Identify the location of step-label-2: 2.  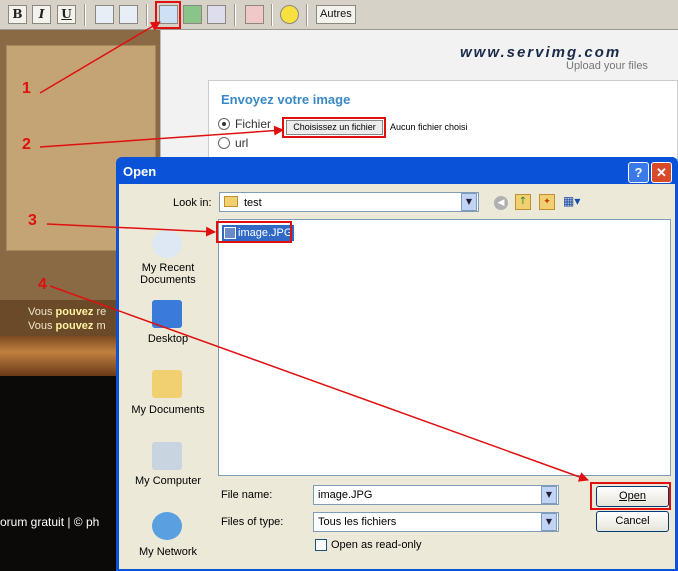
(26, 144).